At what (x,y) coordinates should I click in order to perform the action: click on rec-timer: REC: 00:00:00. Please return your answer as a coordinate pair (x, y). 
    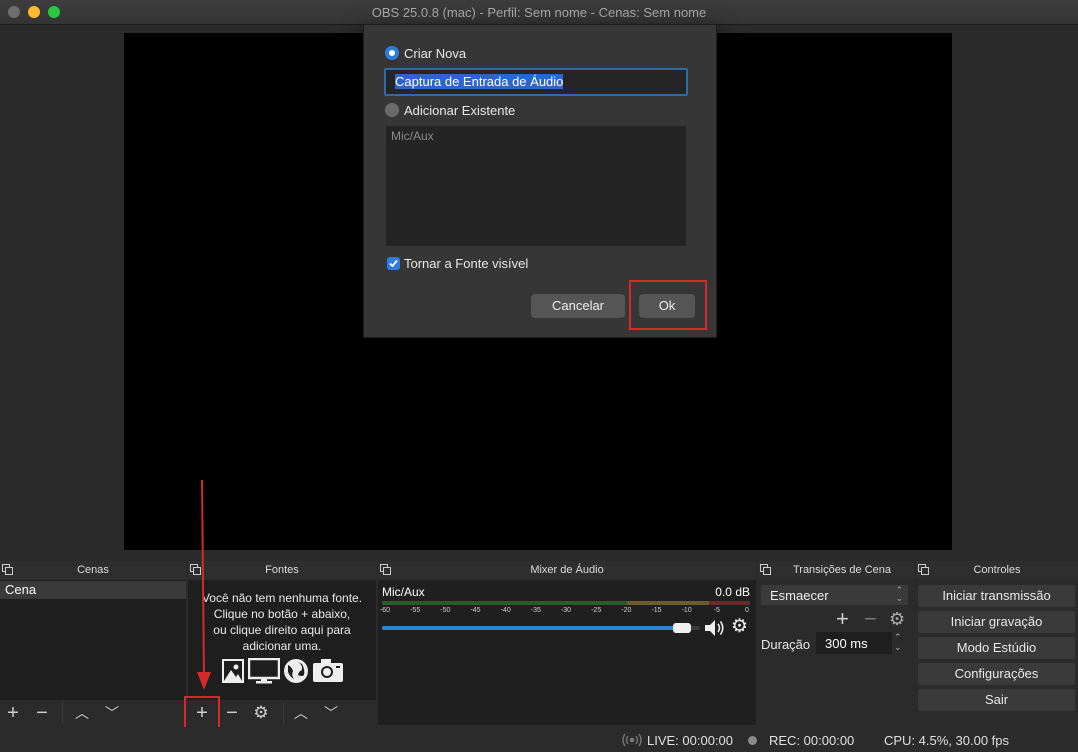
    Looking at the image, I should click on (812, 740).